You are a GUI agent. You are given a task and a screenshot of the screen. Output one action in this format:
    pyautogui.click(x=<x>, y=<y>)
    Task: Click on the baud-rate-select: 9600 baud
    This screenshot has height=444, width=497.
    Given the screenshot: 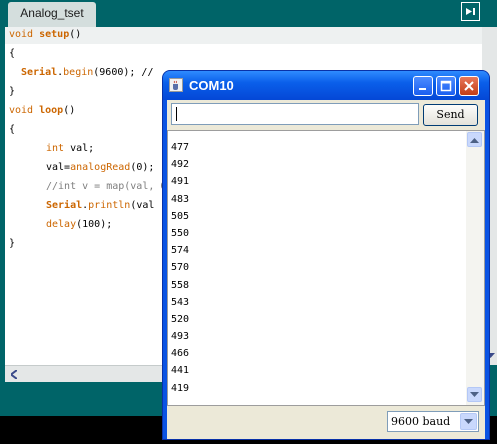 What is the action you would take?
    pyautogui.click(x=433, y=421)
    